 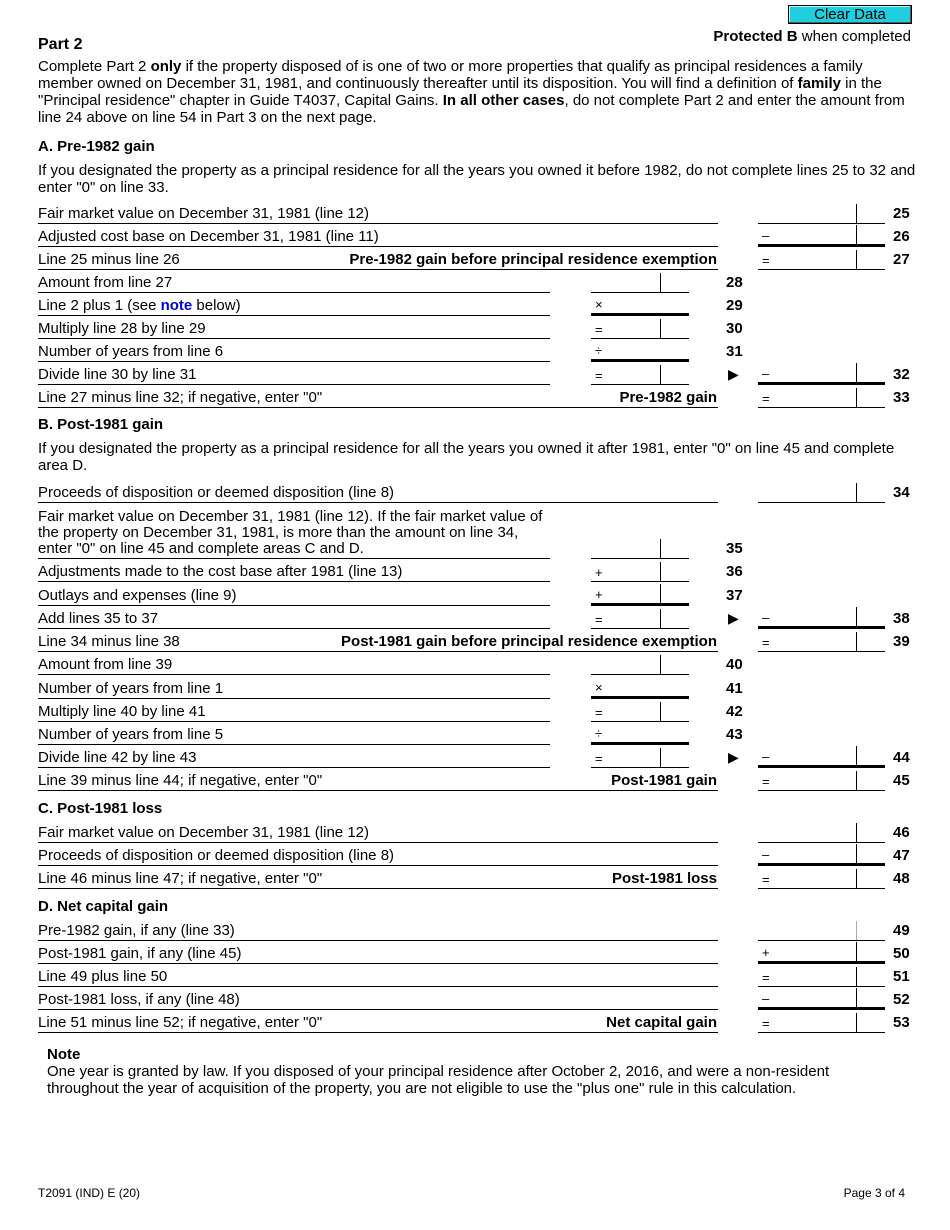 I want to click on line-44-input: –, so click(x=821, y=757).